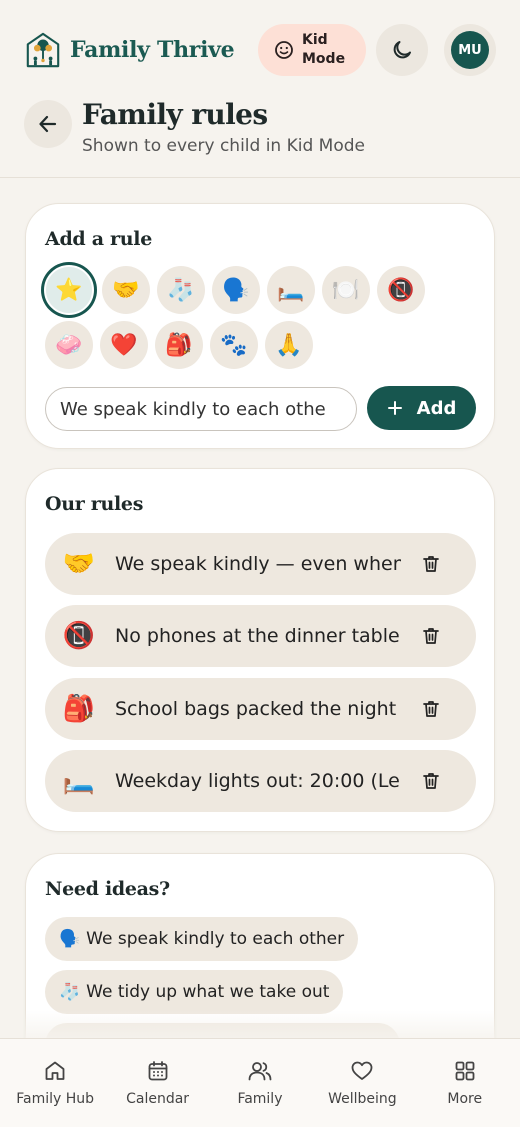 This screenshot has width=520, height=1127. I want to click on add-rule-label: Add, so click(436, 408).